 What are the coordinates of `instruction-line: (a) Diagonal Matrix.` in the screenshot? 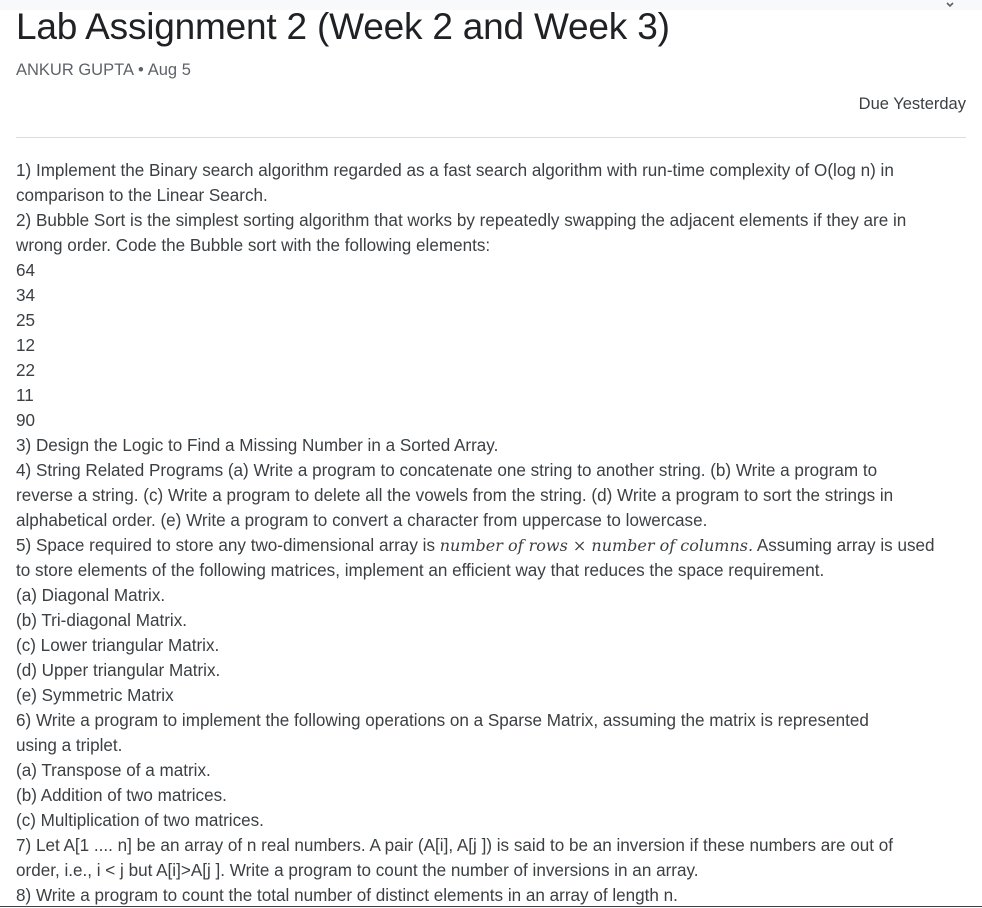 It's located at (91, 595).